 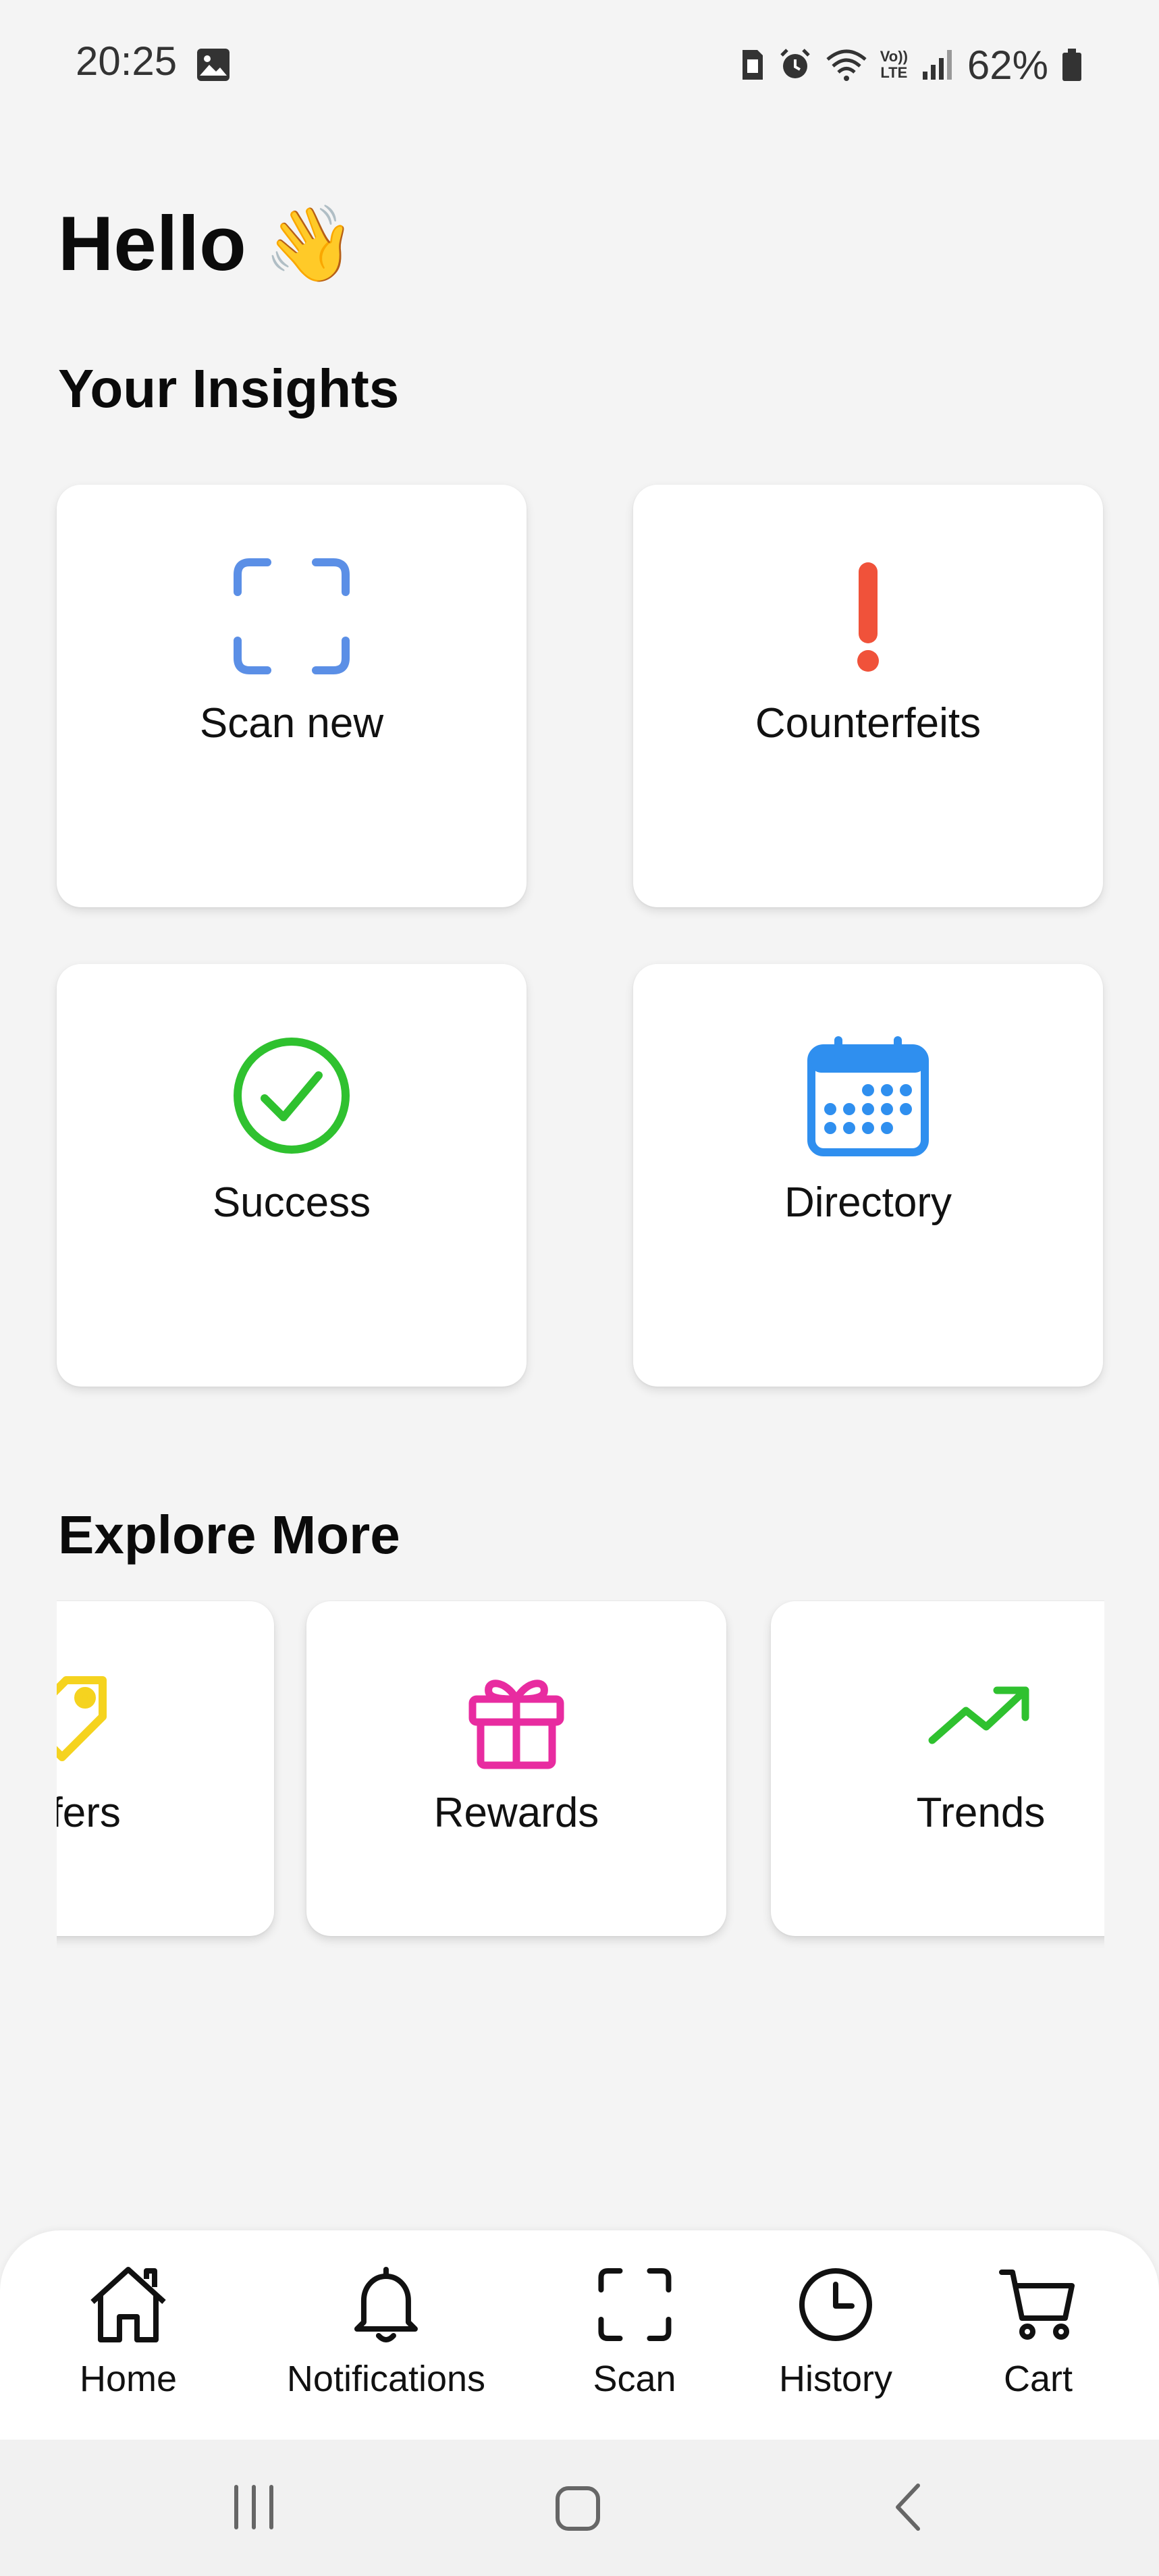 I want to click on nav-label: Notifications, so click(x=386, y=2379).